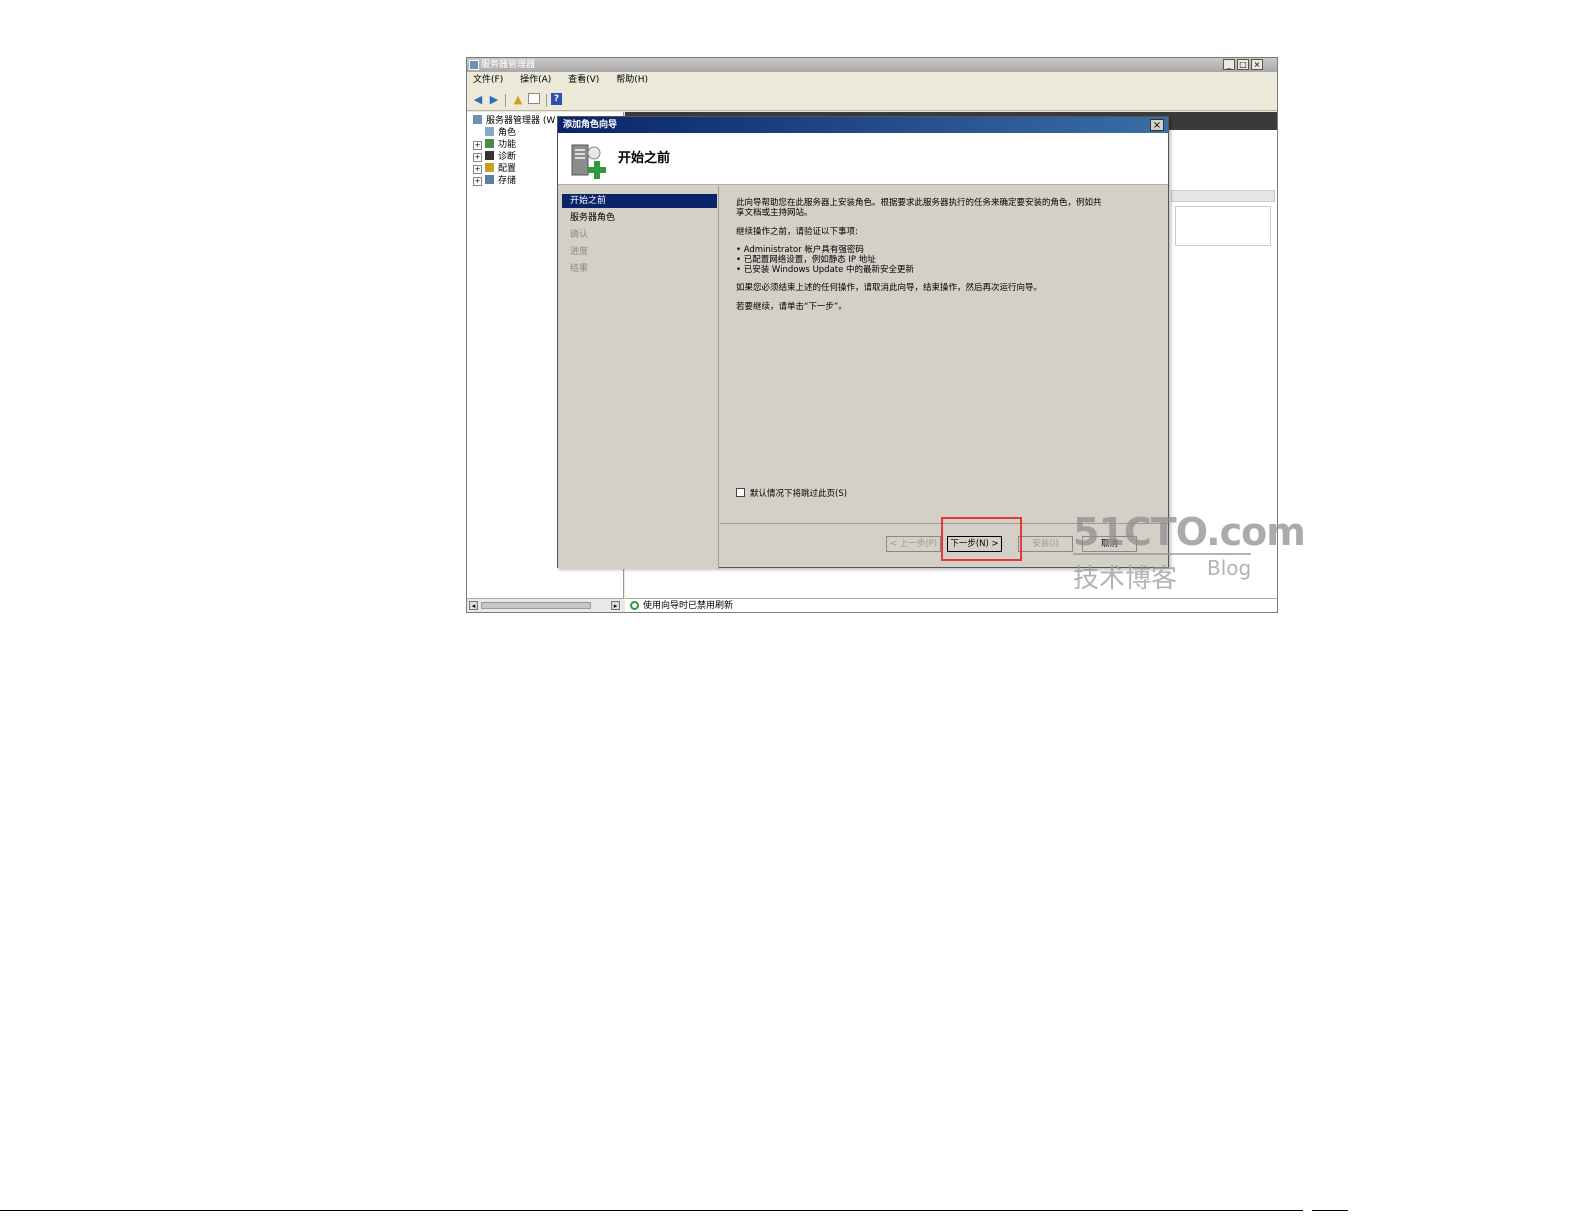 Image resolution: width=1585 pixels, height=1225 pixels. I want to click on menu-file: 文件(F), so click(488, 80).